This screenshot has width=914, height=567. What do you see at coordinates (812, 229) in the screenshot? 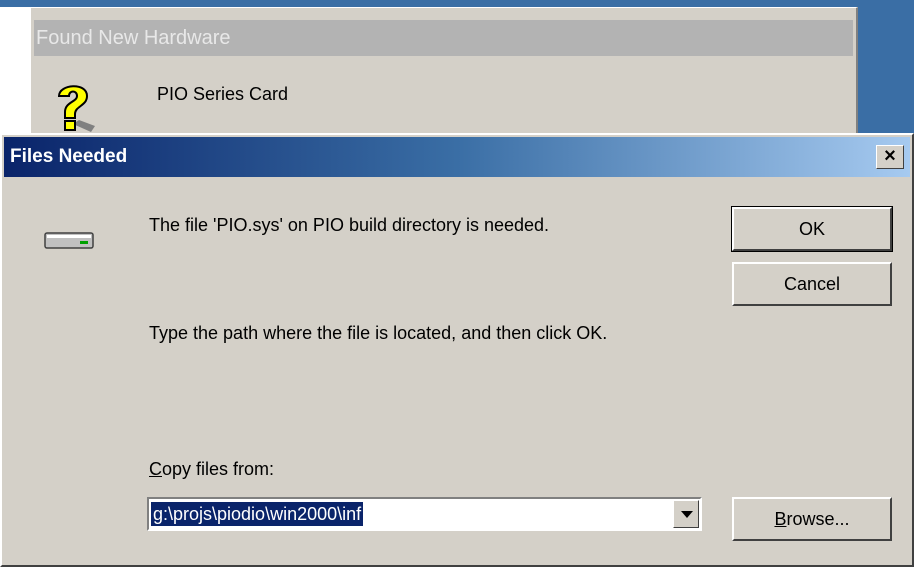
I see `ok-button: OK` at bounding box center [812, 229].